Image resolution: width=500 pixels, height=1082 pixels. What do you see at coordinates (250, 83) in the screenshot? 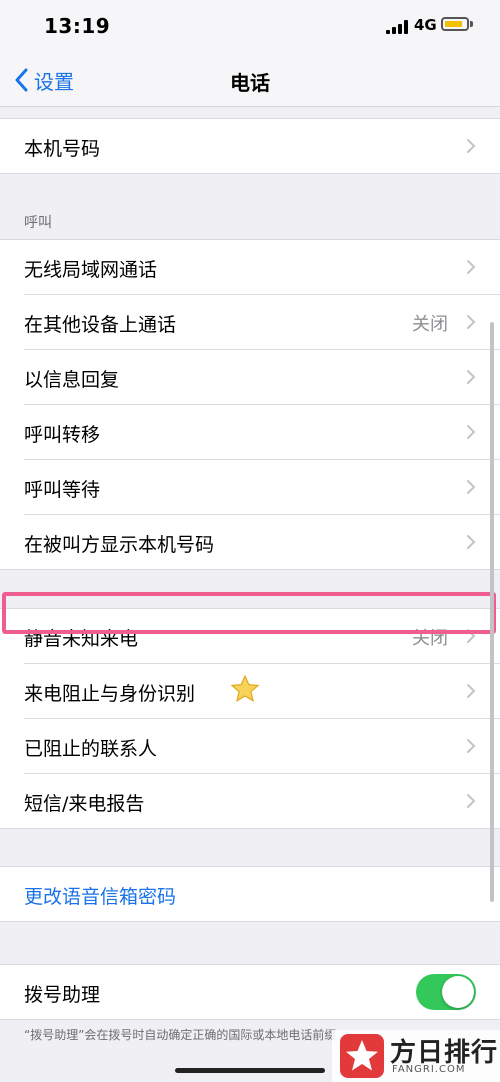
I see `page-title: 电话` at bounding box center [250, 83].